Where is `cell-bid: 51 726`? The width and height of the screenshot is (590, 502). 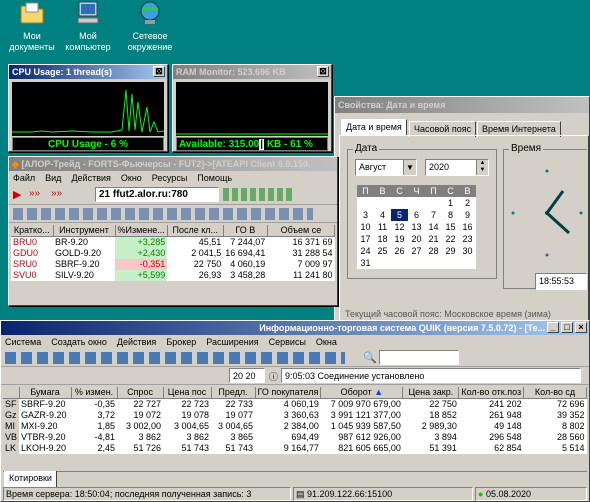 cell-bid: 51 726 is located at coordinates (147, 448).